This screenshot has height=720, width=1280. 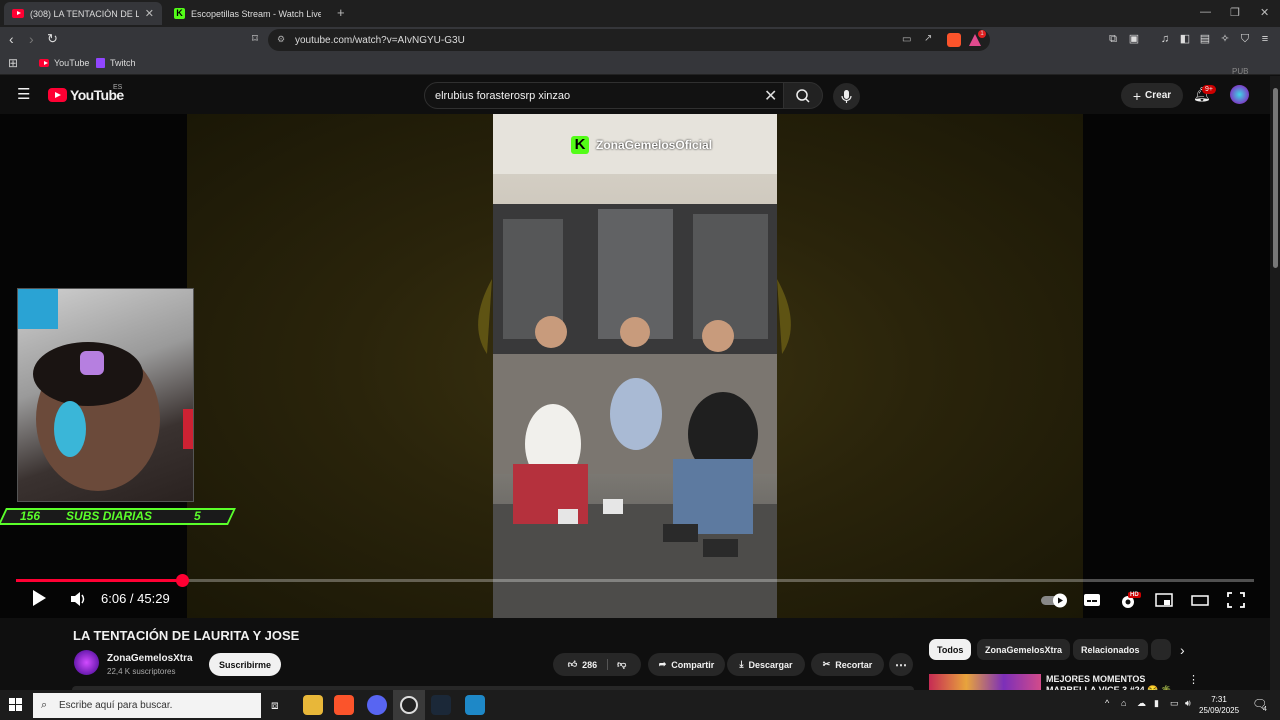 What do you see at coordinates (344, 705) in the screenshot?
I see `brave-browser-icon` at bounding box center [344, 705].